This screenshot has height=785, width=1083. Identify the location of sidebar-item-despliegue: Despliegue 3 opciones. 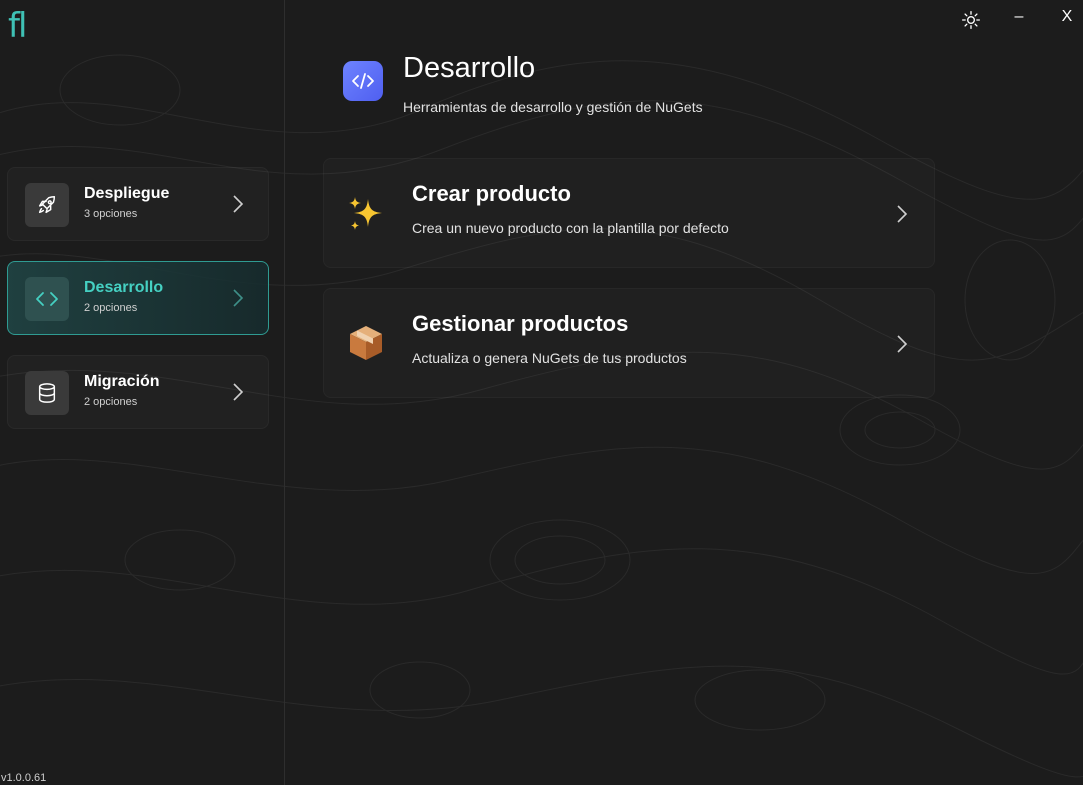
(138, 204).